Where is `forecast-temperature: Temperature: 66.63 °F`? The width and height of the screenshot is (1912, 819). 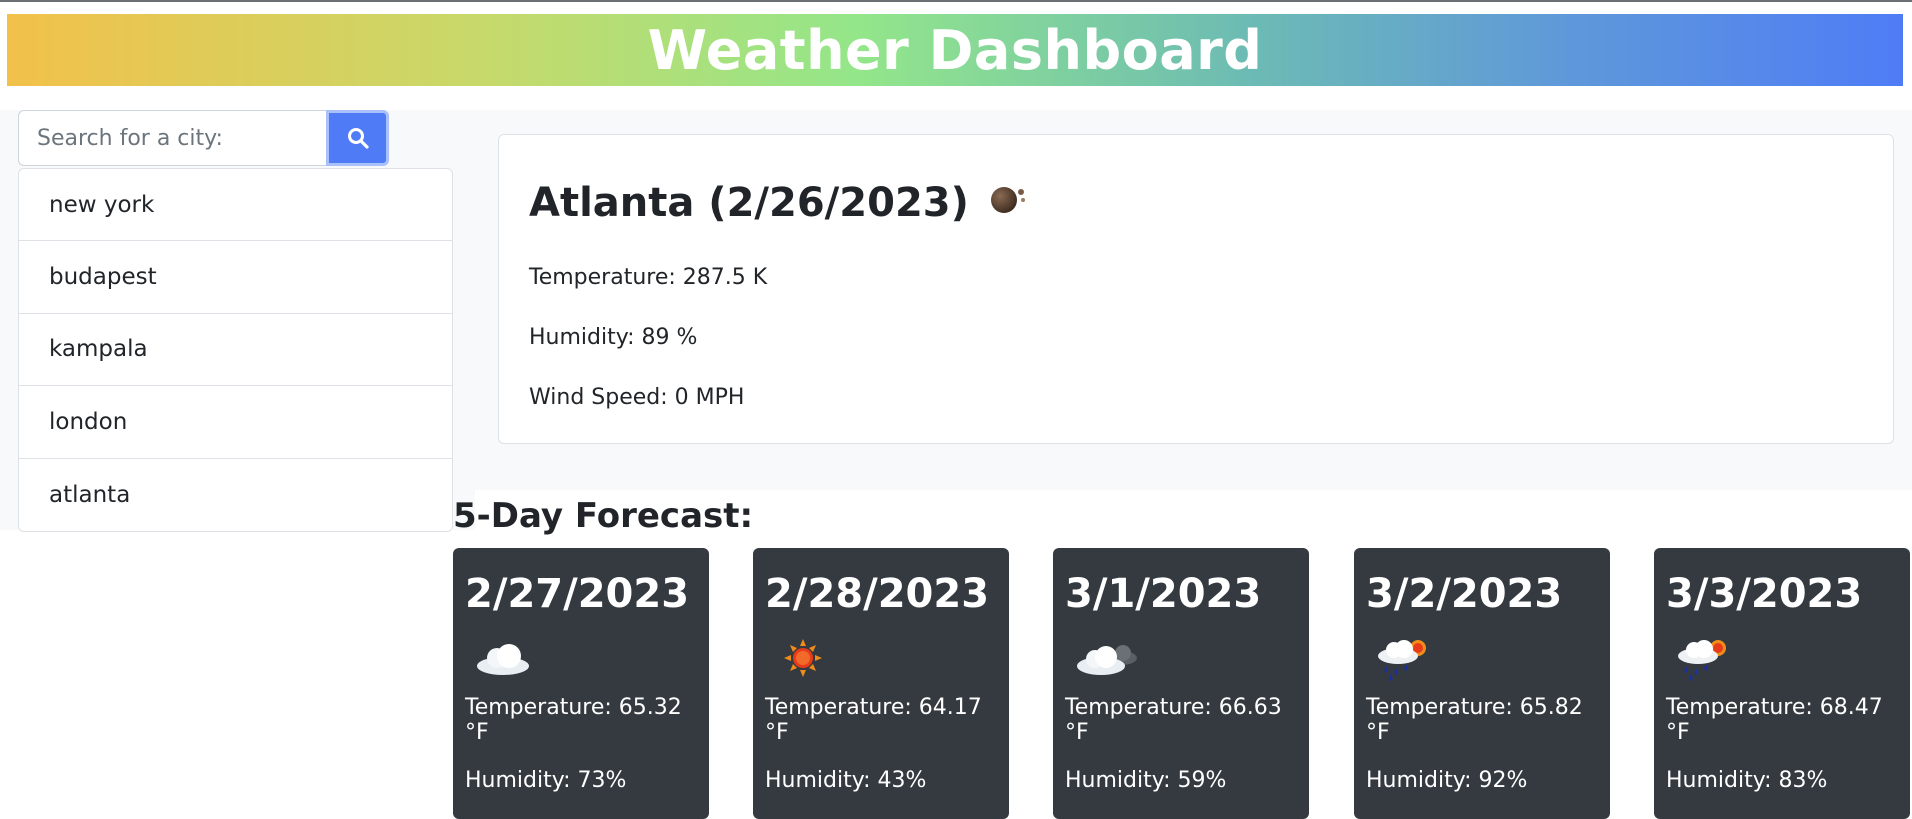 forecast-temperature: Temperature: 66.63 °F is located at coordinates (1173, 720).